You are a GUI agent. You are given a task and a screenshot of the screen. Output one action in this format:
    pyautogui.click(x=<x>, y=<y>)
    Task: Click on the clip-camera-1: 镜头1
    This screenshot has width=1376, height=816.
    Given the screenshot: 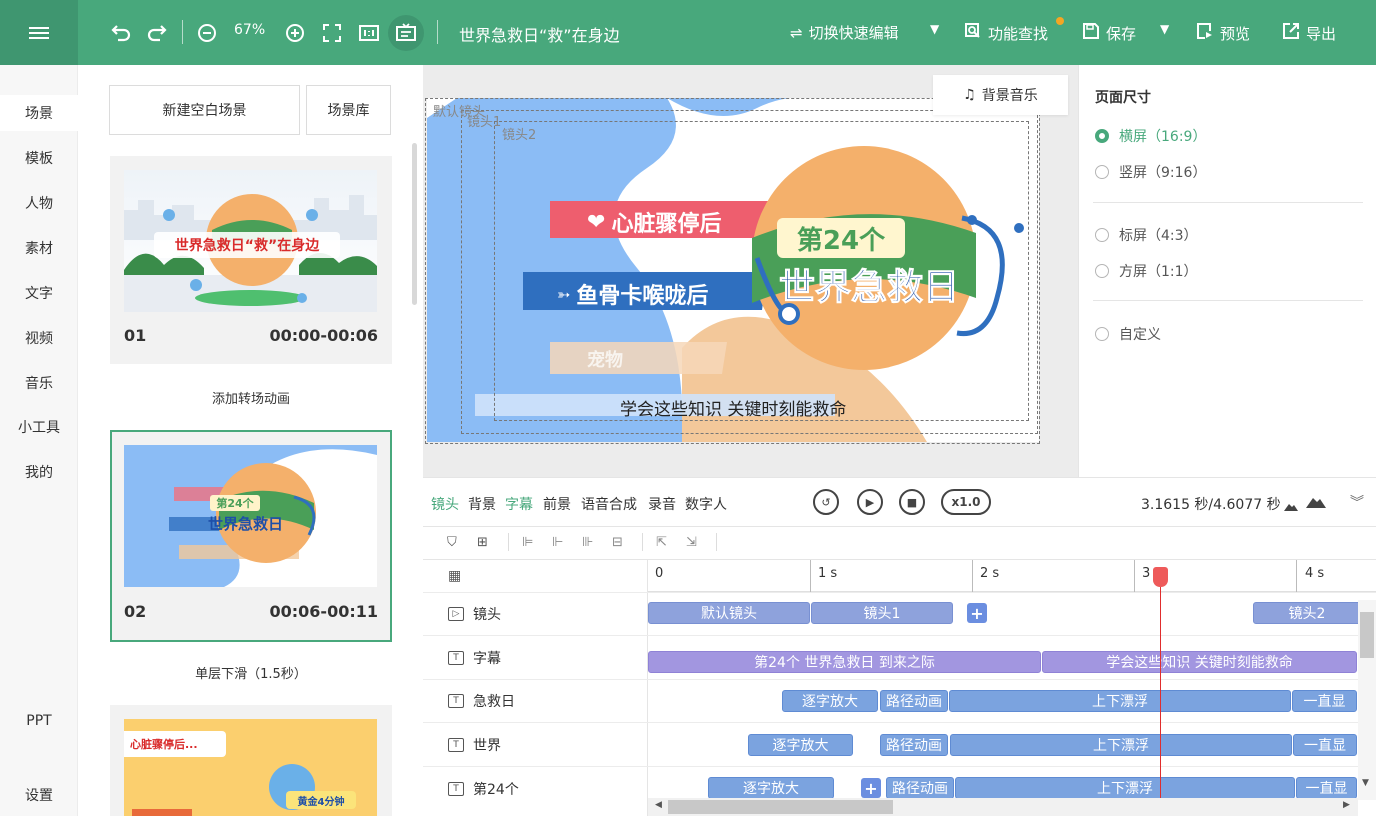 What is the action you would take?
    pyautogui.click(x=882, y=613)
    